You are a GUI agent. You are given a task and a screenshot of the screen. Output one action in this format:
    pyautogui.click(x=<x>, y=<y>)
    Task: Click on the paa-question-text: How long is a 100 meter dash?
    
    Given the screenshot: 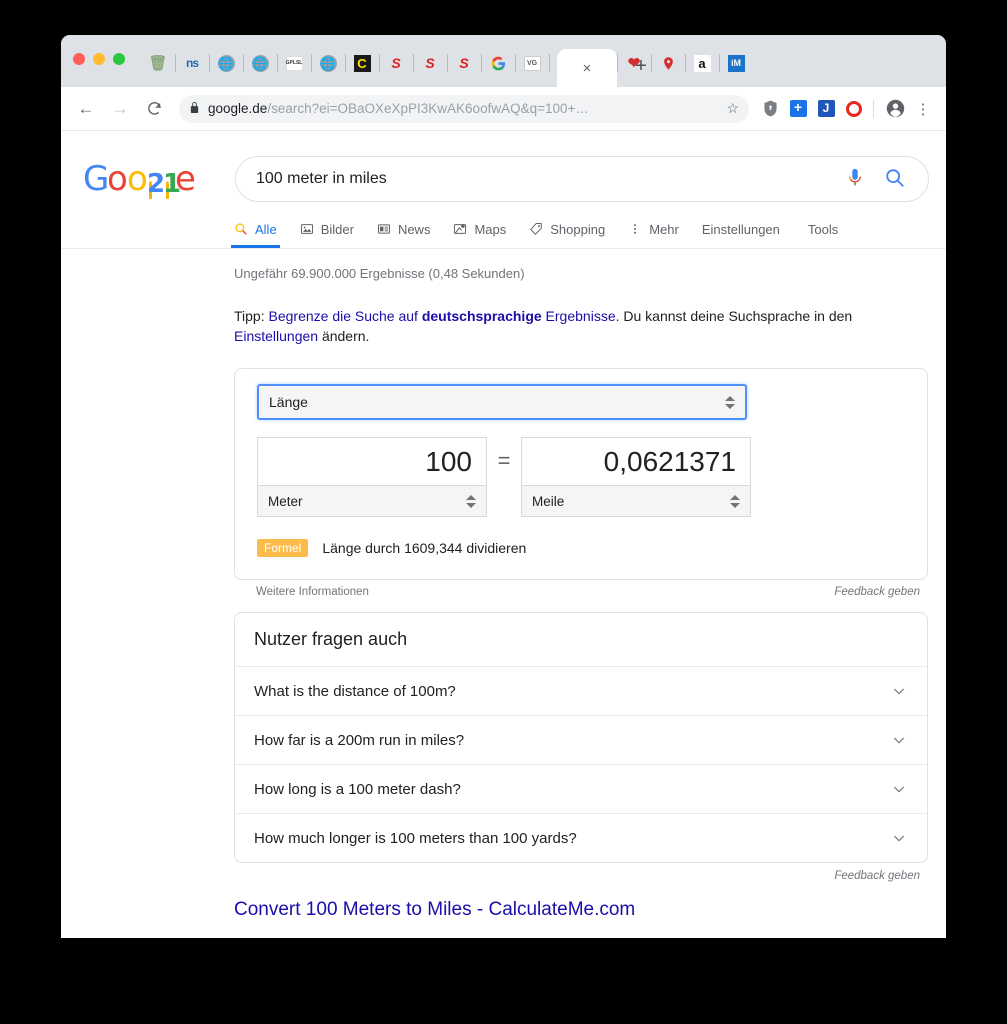 What is the action you would take?
    pyautogui.click(x=357, y=789)
    